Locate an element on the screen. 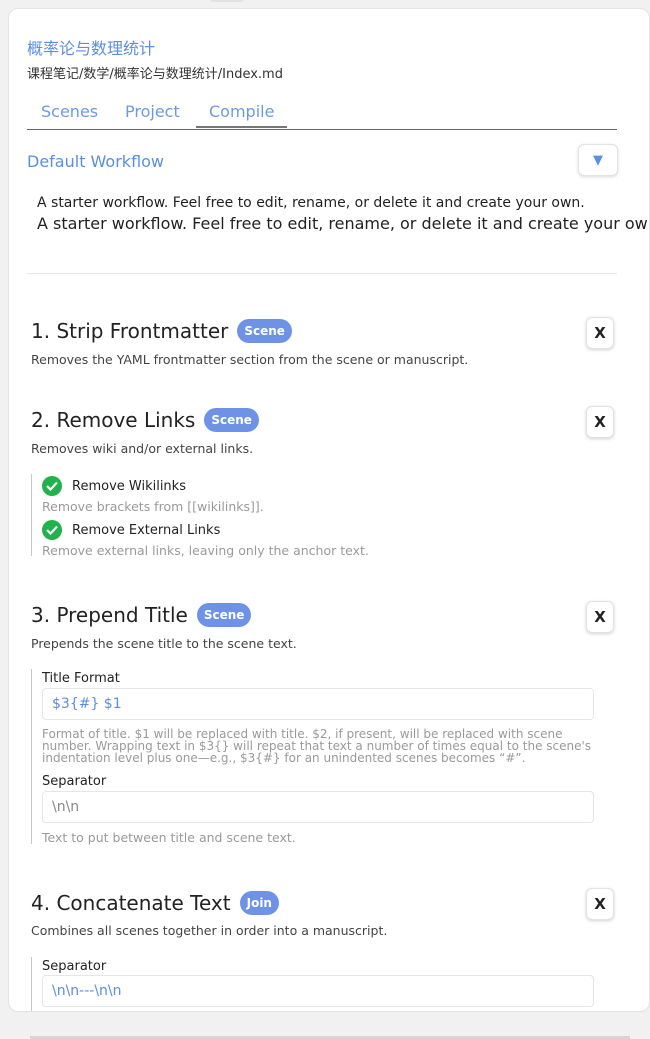 The height and width of the screenshot is (1039, 650). step-3-title: 3. Prepend Title Scene is located at coordinates (141, 615).